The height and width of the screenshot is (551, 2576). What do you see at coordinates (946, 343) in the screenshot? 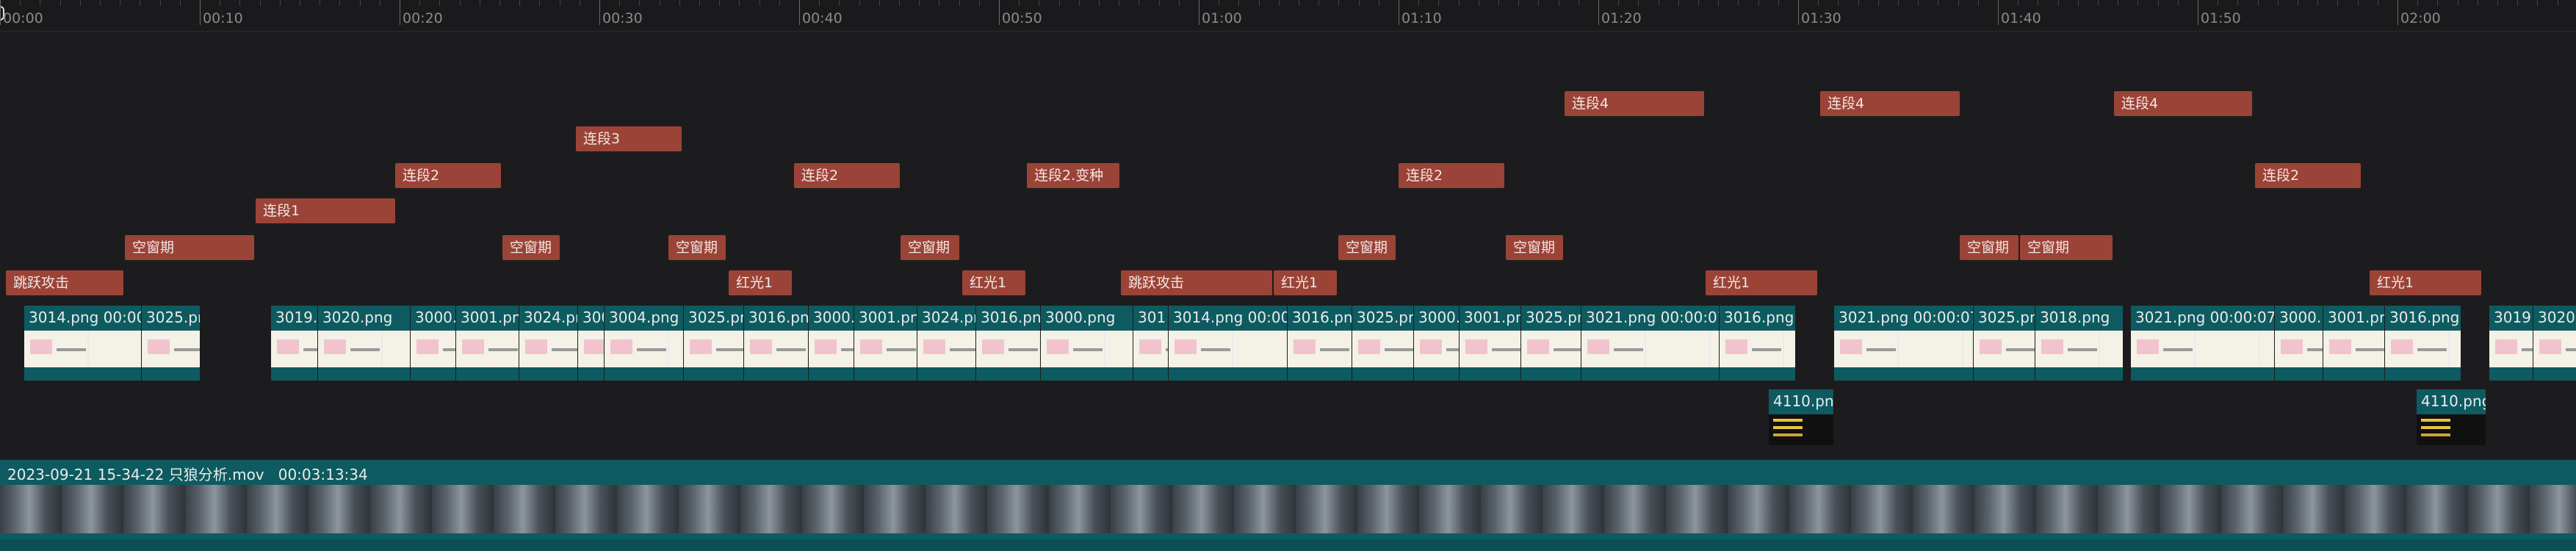
I see `image-clip: 3024.png` at bounding box center [946, 343].